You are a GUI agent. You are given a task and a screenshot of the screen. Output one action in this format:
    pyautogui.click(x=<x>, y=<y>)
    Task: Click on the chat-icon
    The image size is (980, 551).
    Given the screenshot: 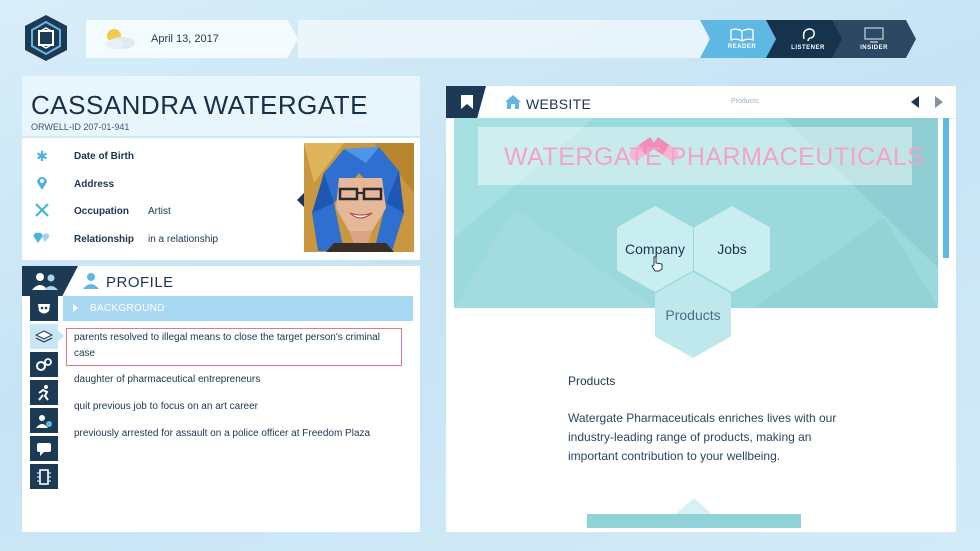 What is the action you would take?
    pyautogui.click(x=44, y=449)
    